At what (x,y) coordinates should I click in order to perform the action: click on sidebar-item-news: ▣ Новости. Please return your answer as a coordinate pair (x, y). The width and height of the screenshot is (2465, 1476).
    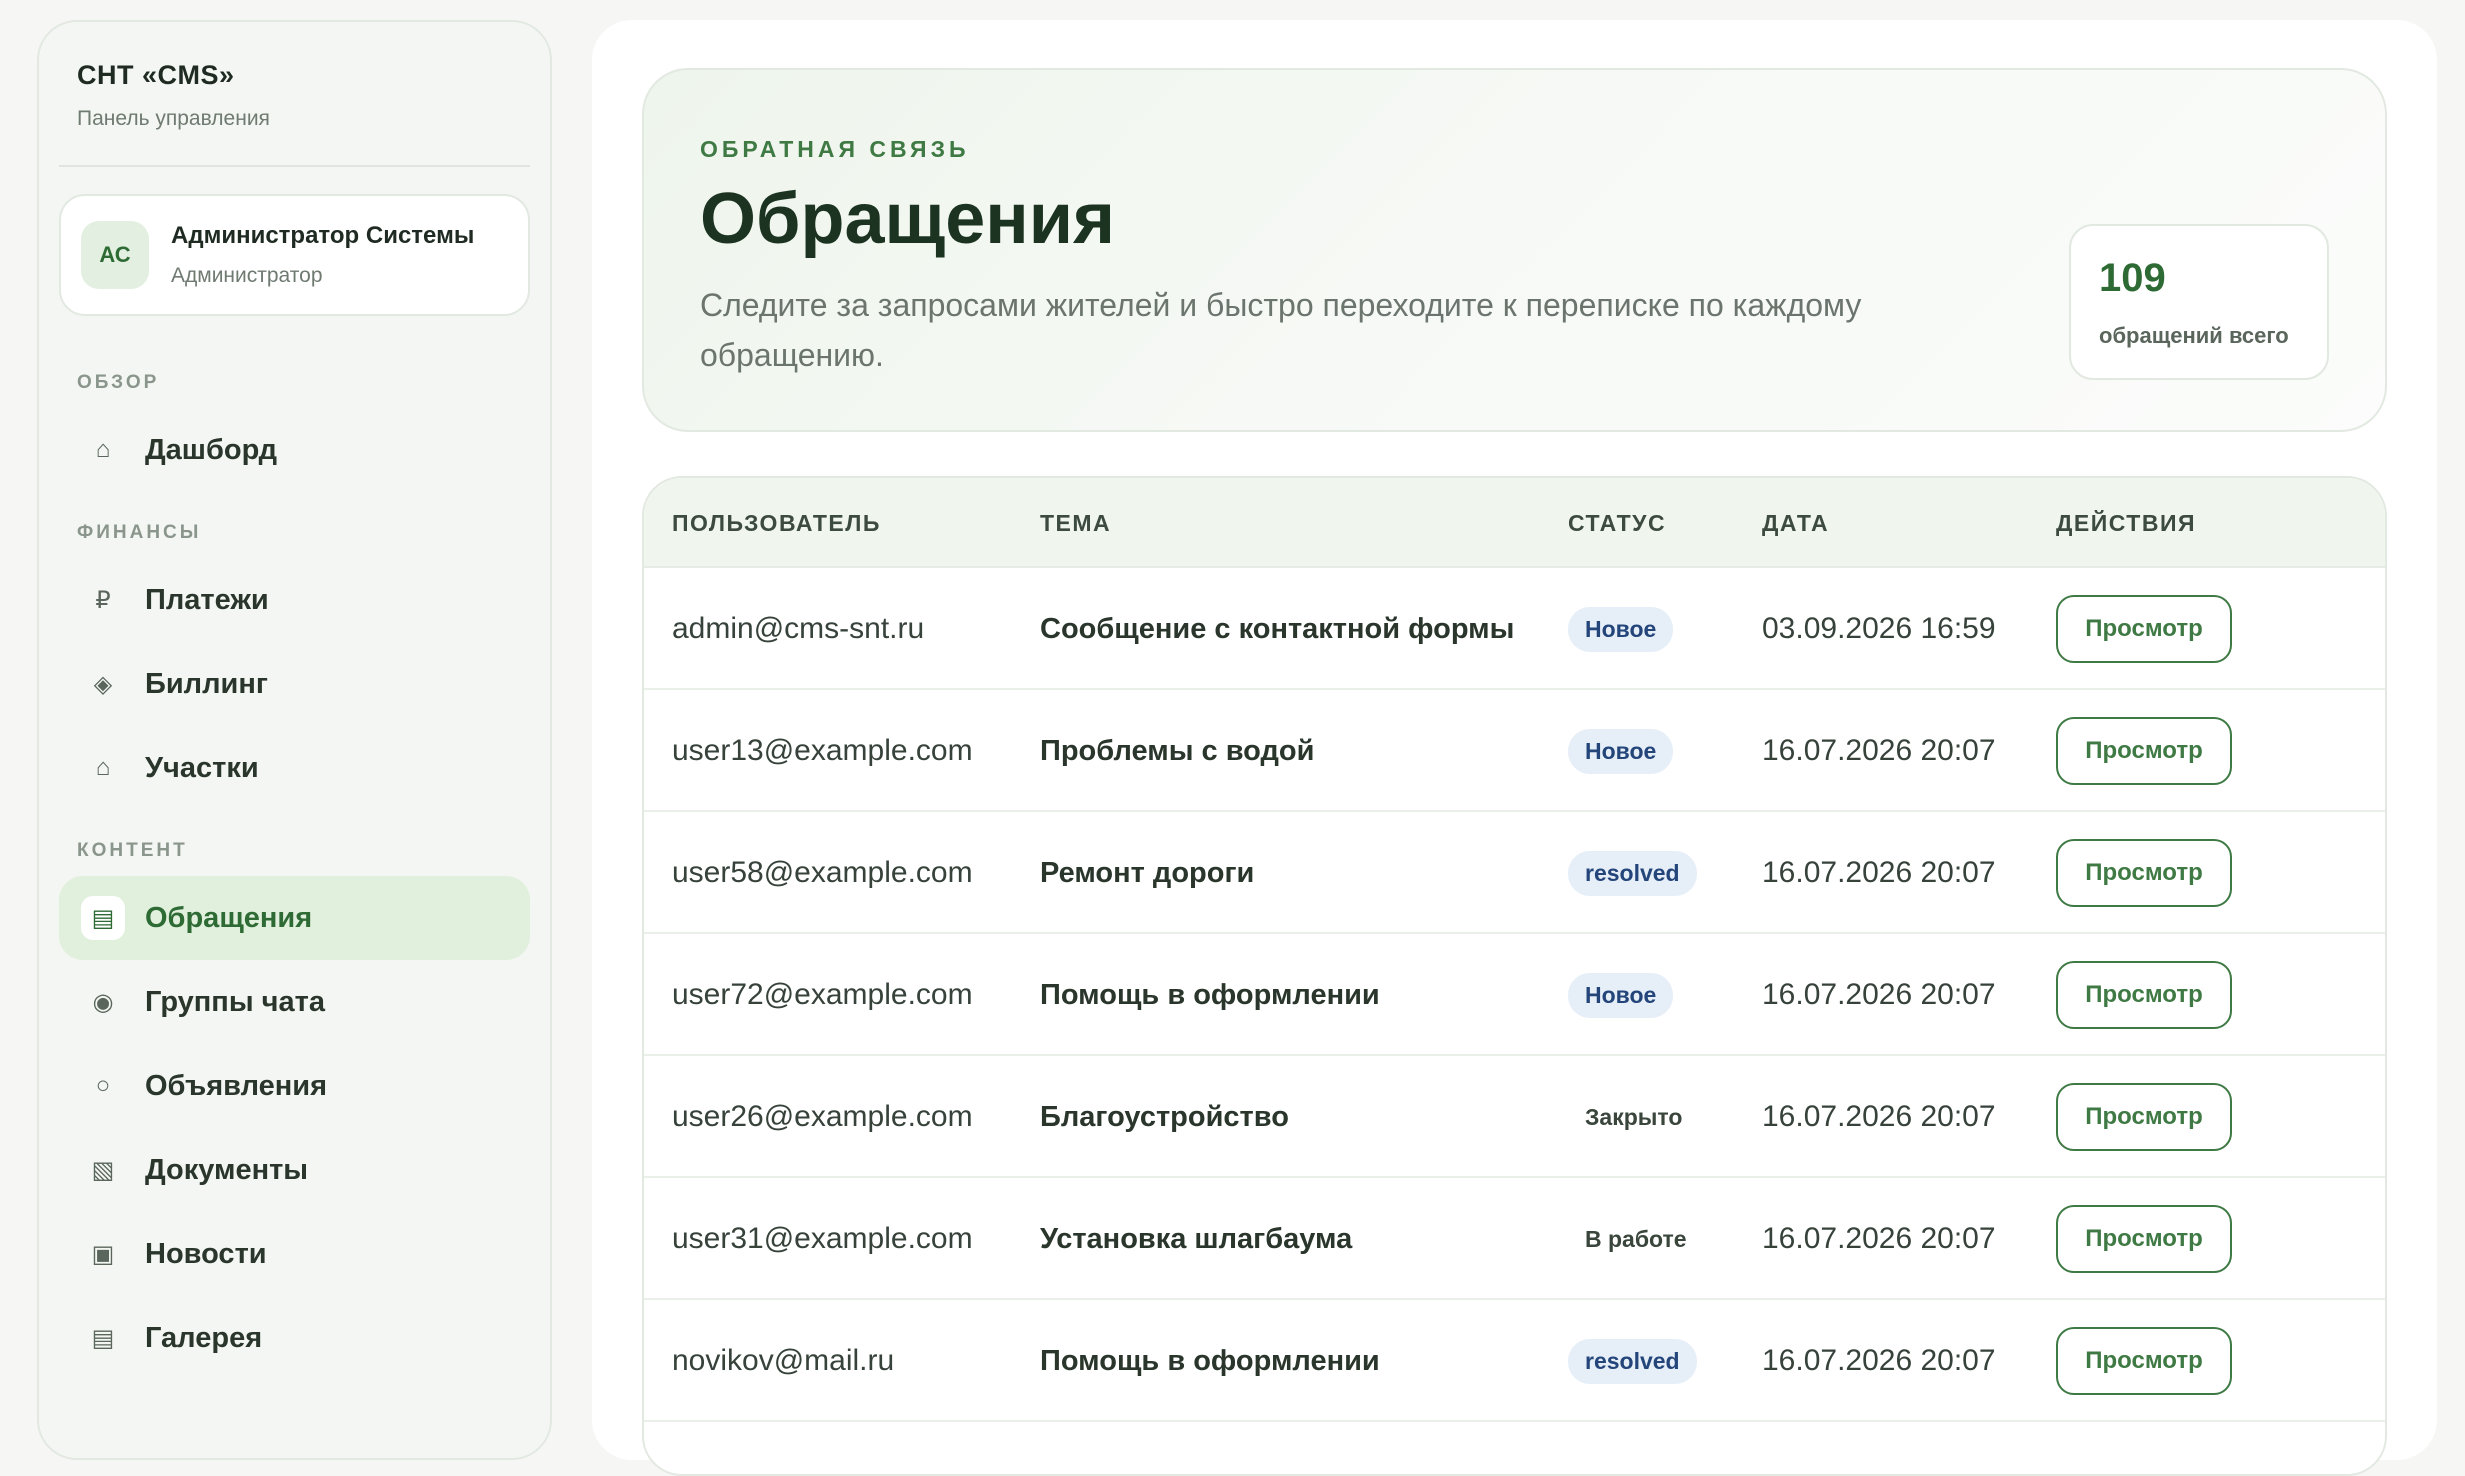
    Looking at the image, I should click on (294, 1254).